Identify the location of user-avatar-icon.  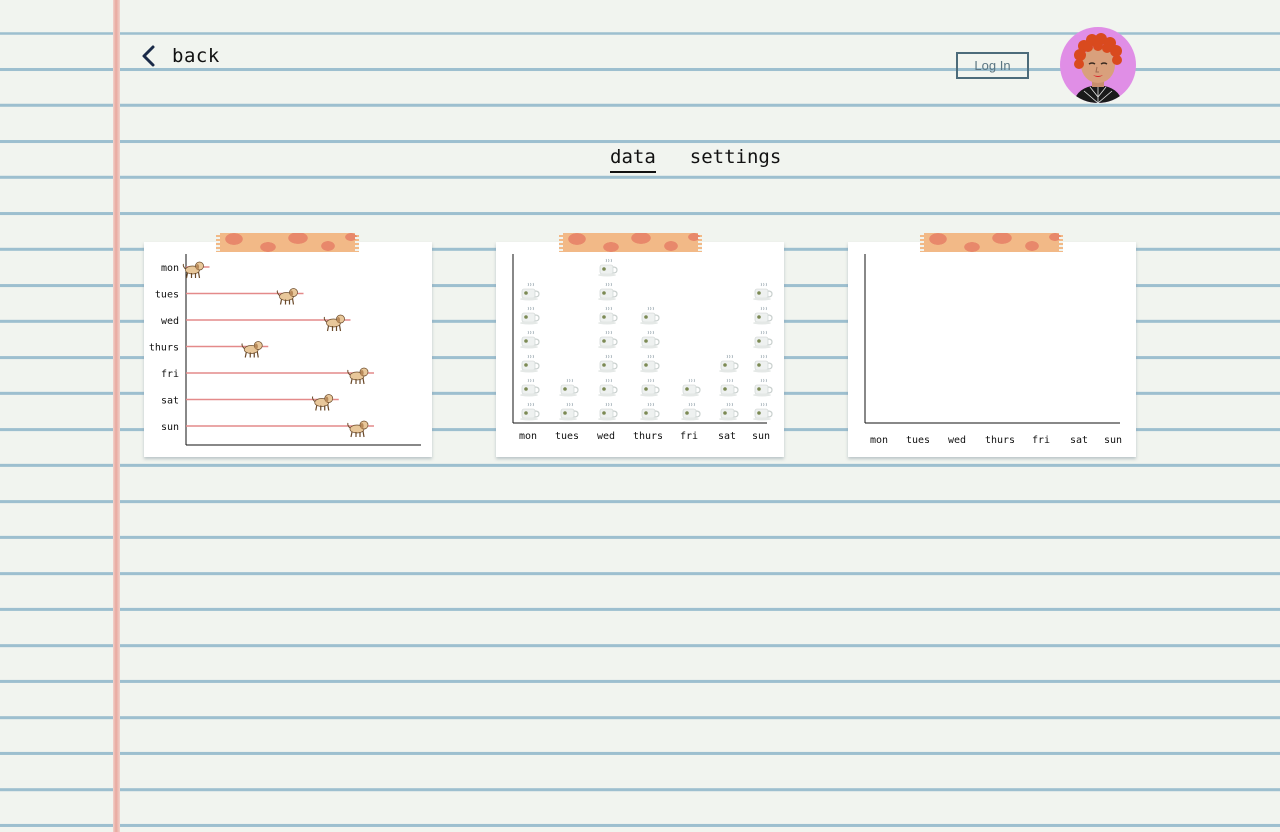
(1098, 65).